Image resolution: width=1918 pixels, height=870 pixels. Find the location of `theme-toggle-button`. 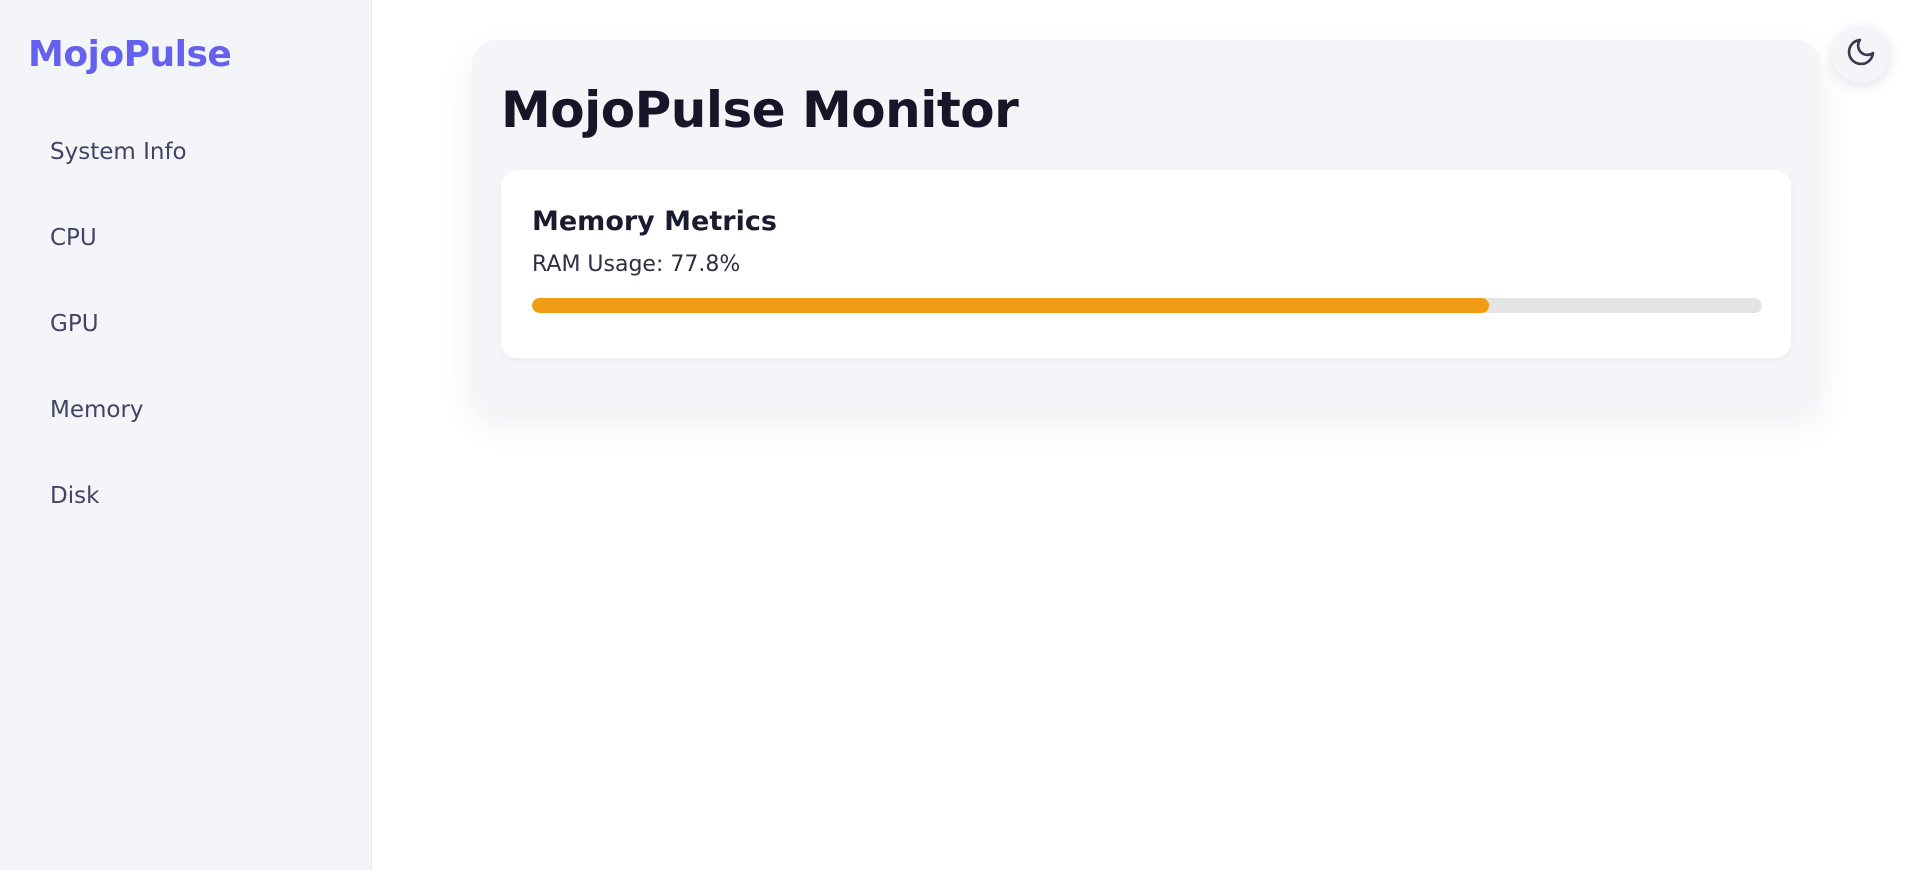

theme-toggle-button is located at coordinates (1861, 54).